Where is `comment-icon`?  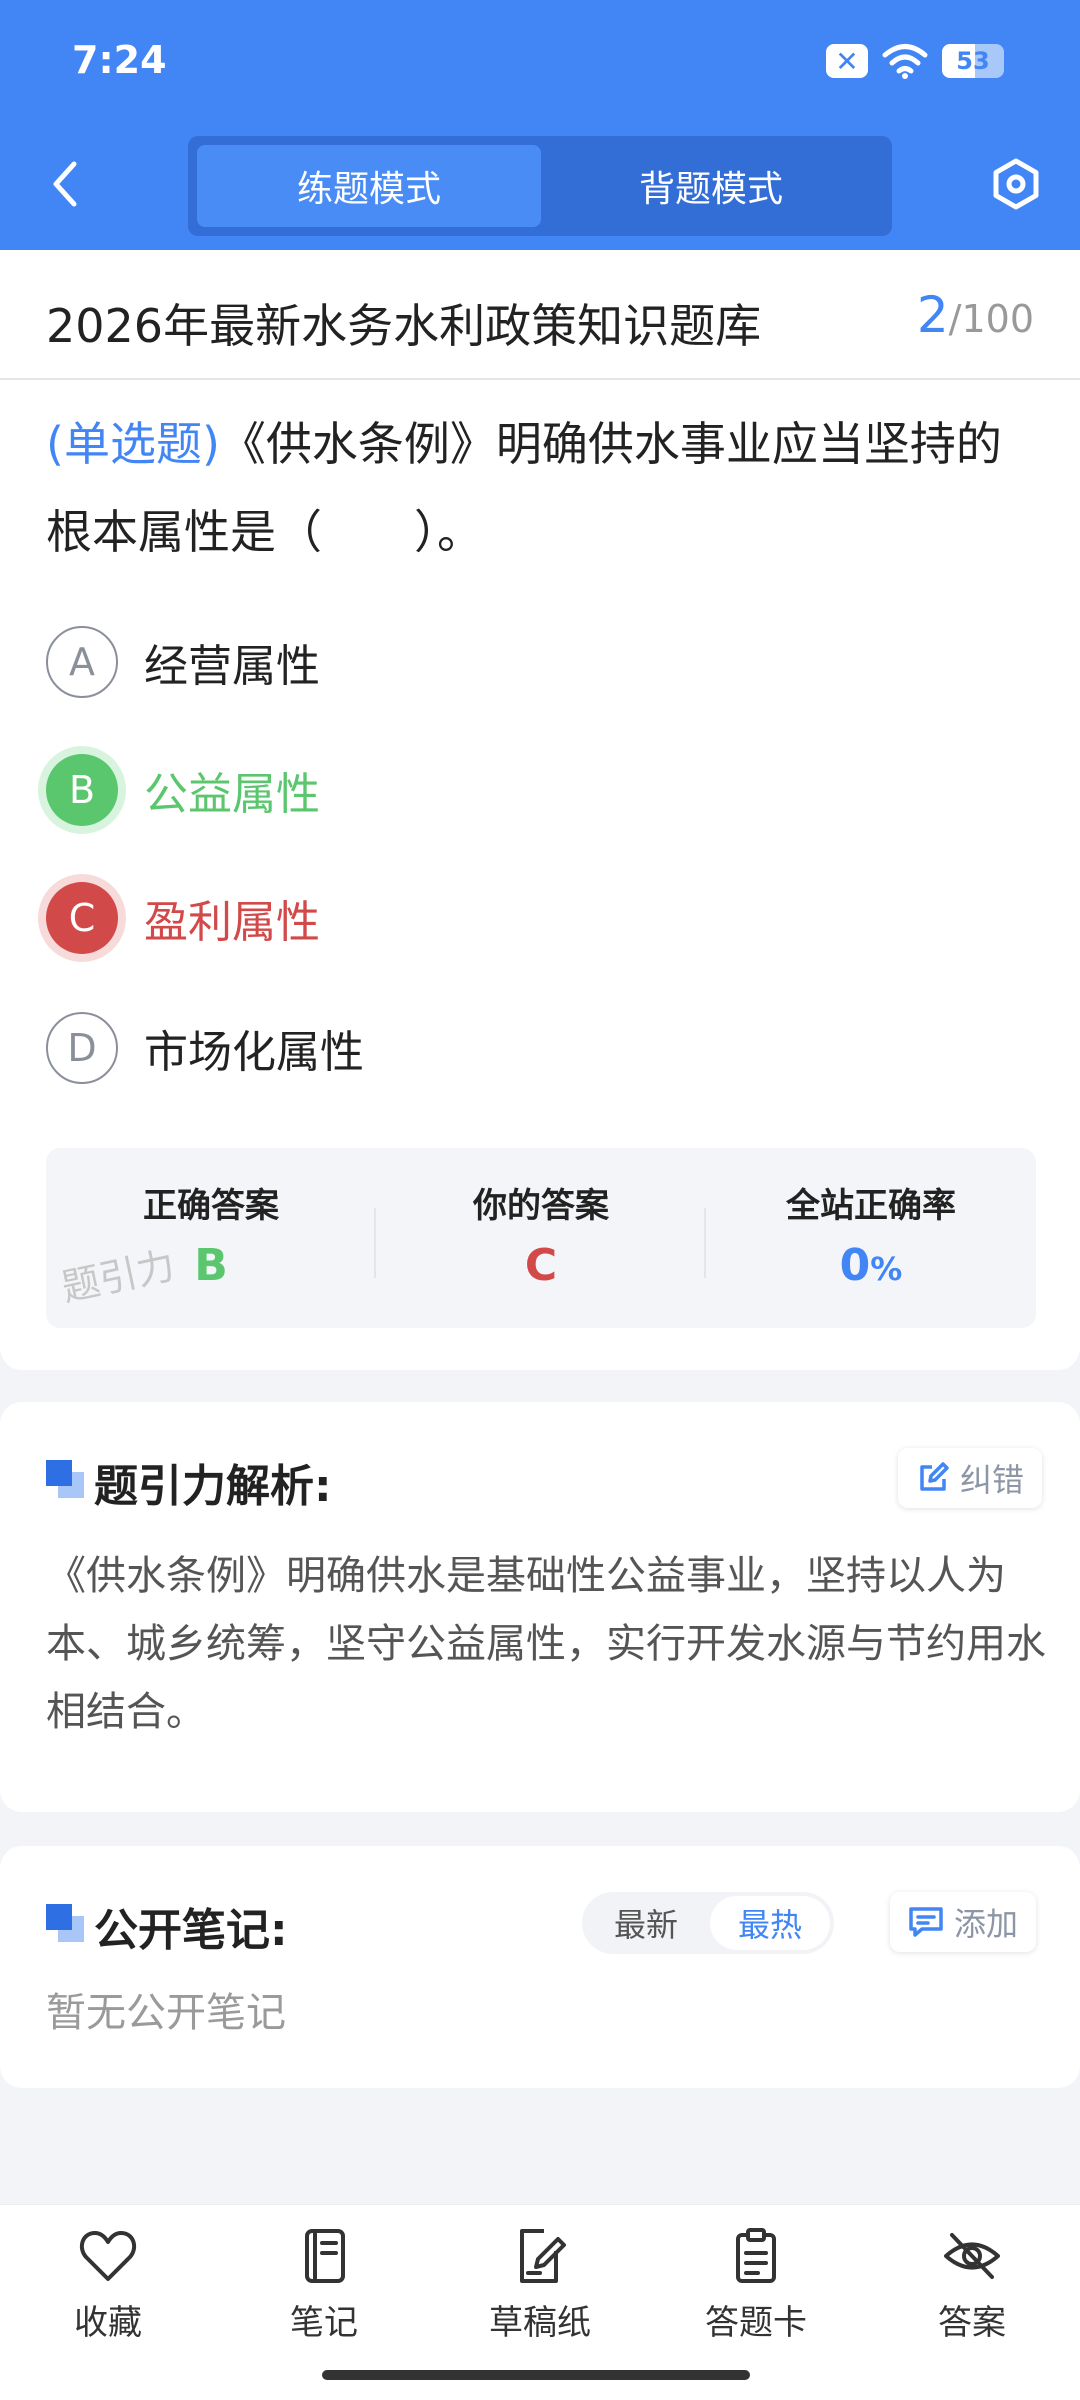 comment-icon is located at coordinates (926, 1922).